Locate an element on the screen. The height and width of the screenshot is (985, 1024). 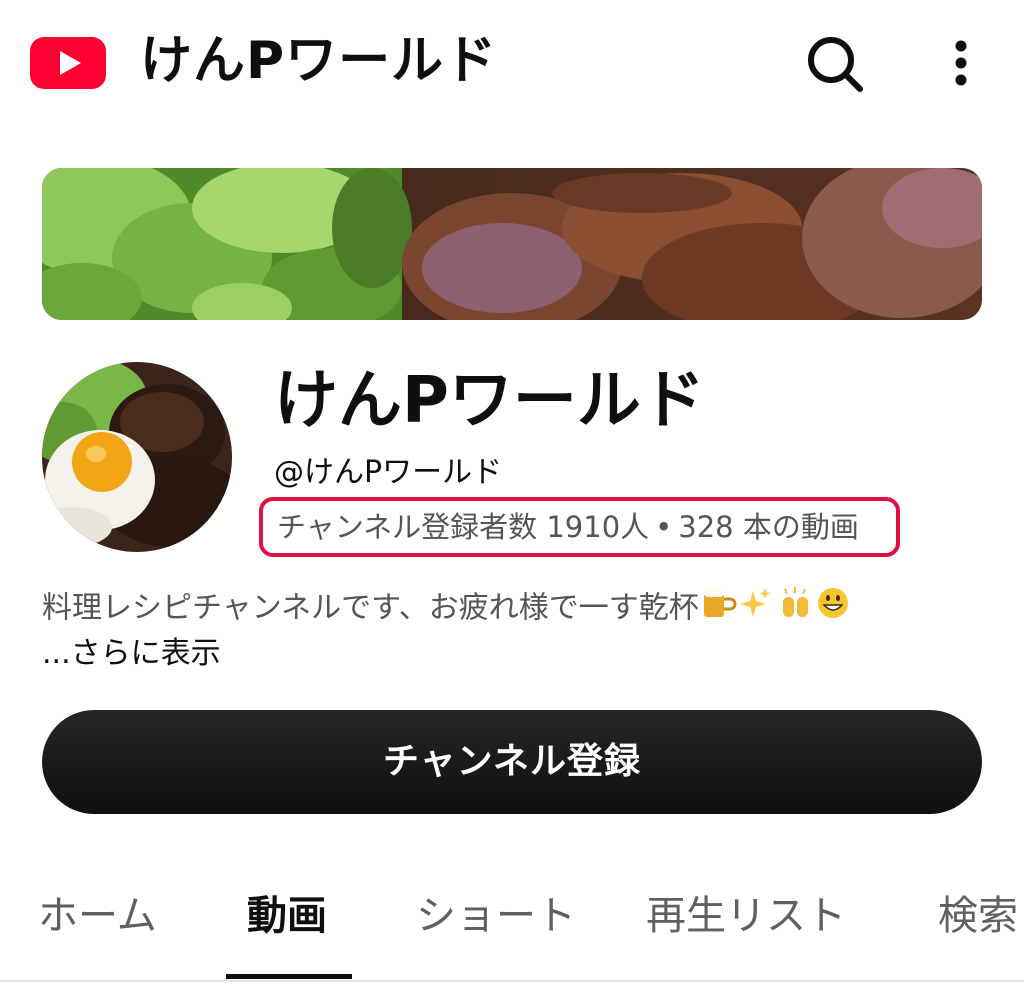
search-button is located at coordinates (835, 64).